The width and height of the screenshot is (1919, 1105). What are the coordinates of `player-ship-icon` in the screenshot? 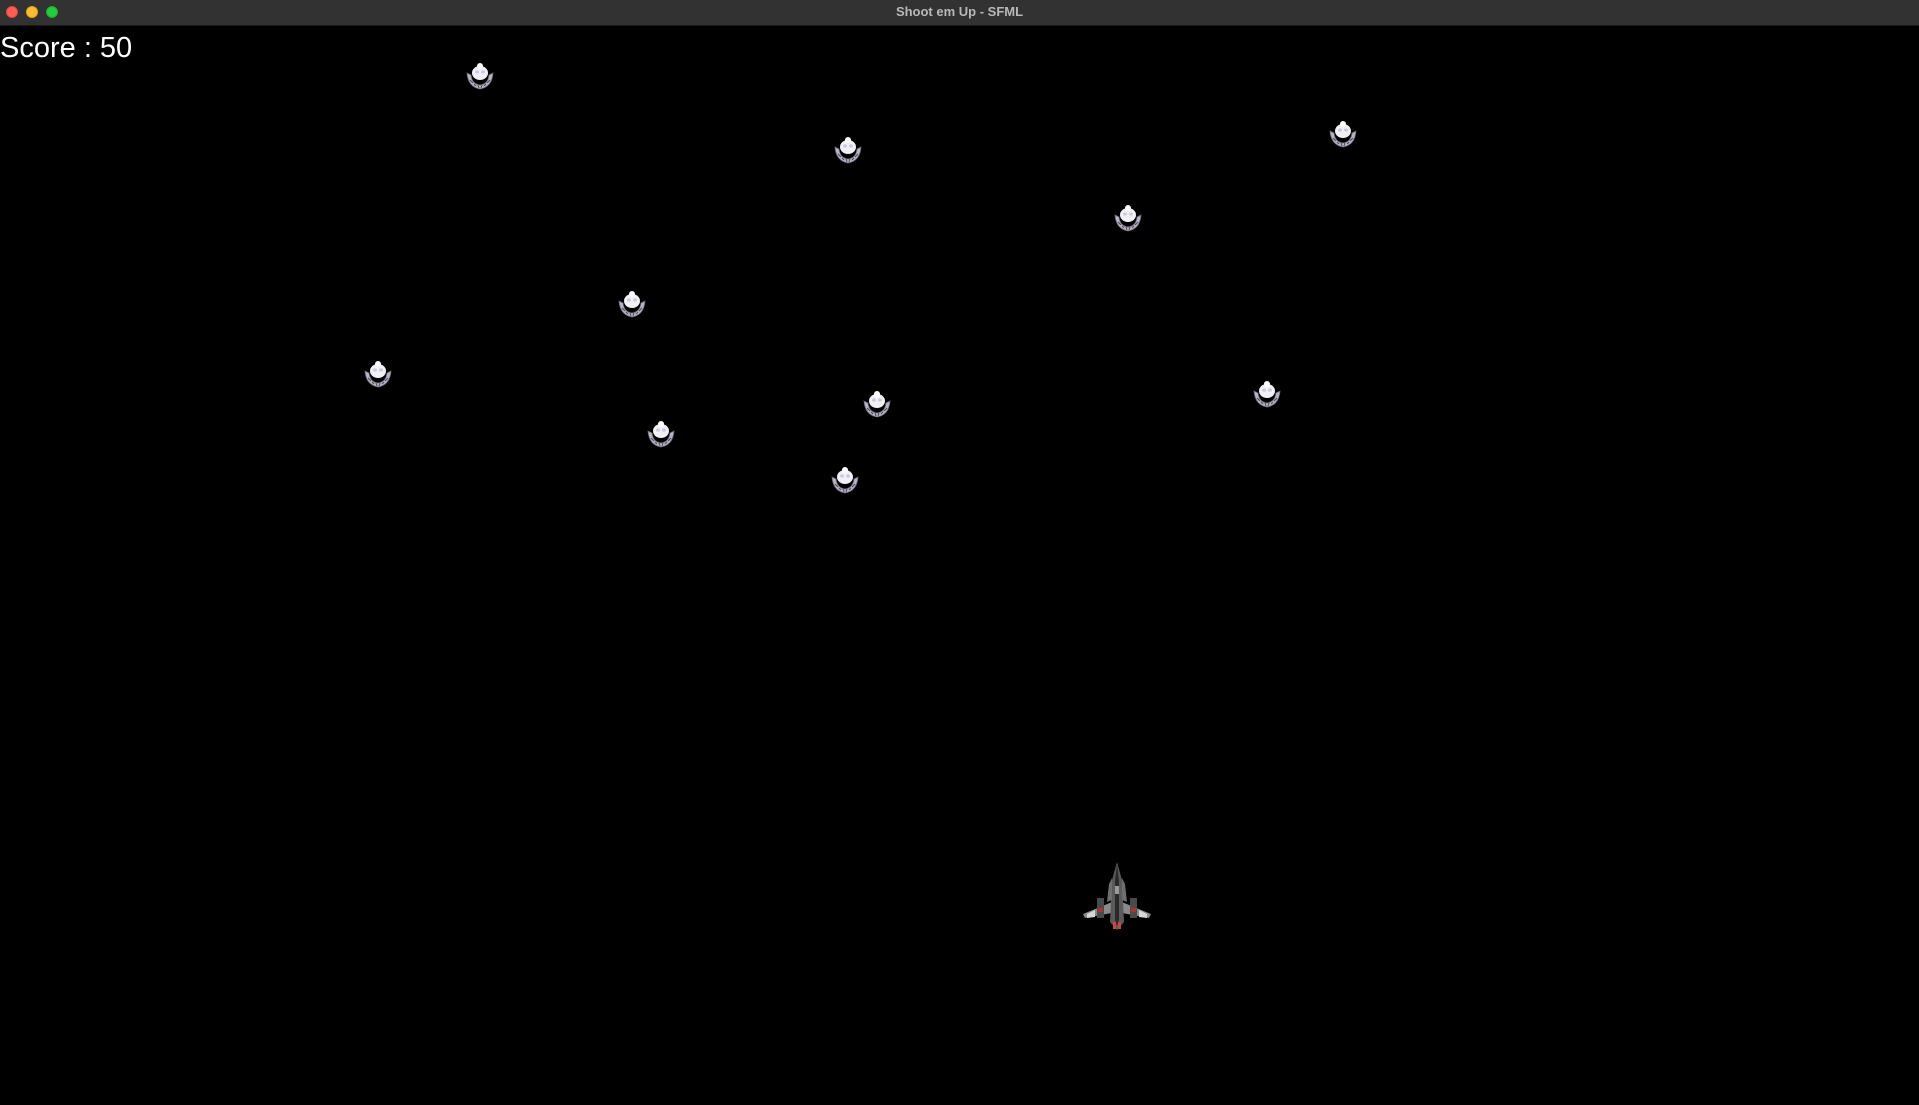 It's located at (1117, 896).